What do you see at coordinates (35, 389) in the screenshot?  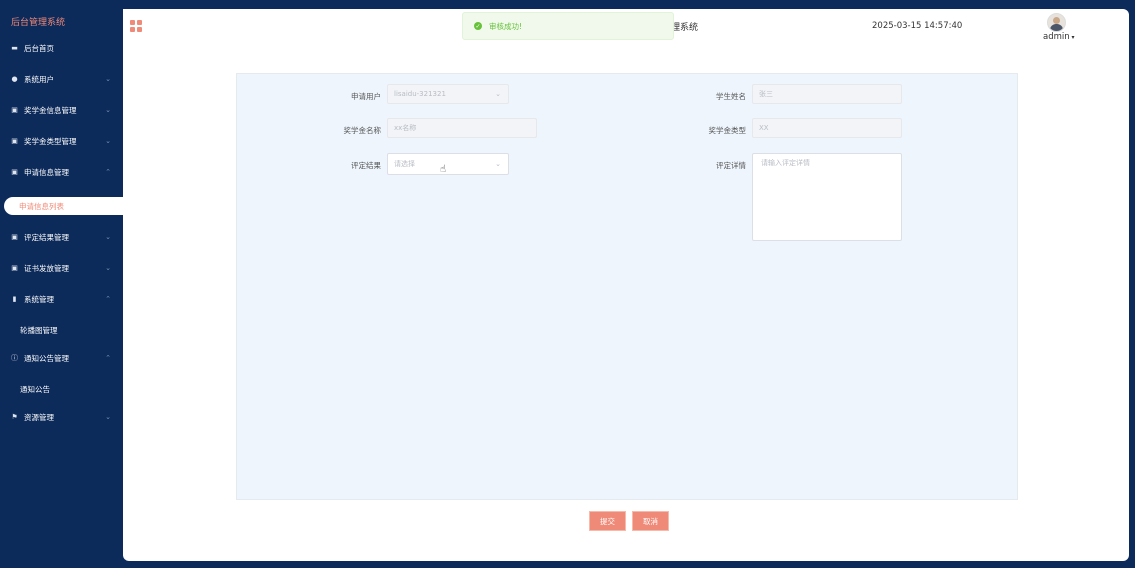 I see `sidebar-subitem-notice: 通知公告` at bounding box center [35, 389].